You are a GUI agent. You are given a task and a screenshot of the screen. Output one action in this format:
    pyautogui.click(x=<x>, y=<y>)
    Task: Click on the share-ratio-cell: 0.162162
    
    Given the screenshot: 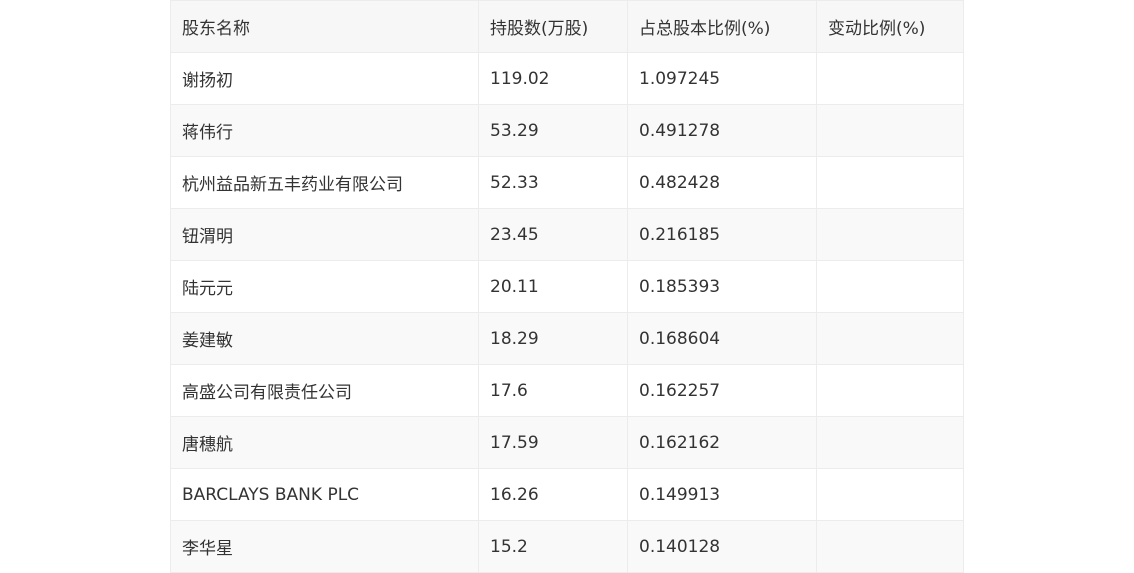 What is the action you would take?
    pyautogui.click(x=722, y=442)
    